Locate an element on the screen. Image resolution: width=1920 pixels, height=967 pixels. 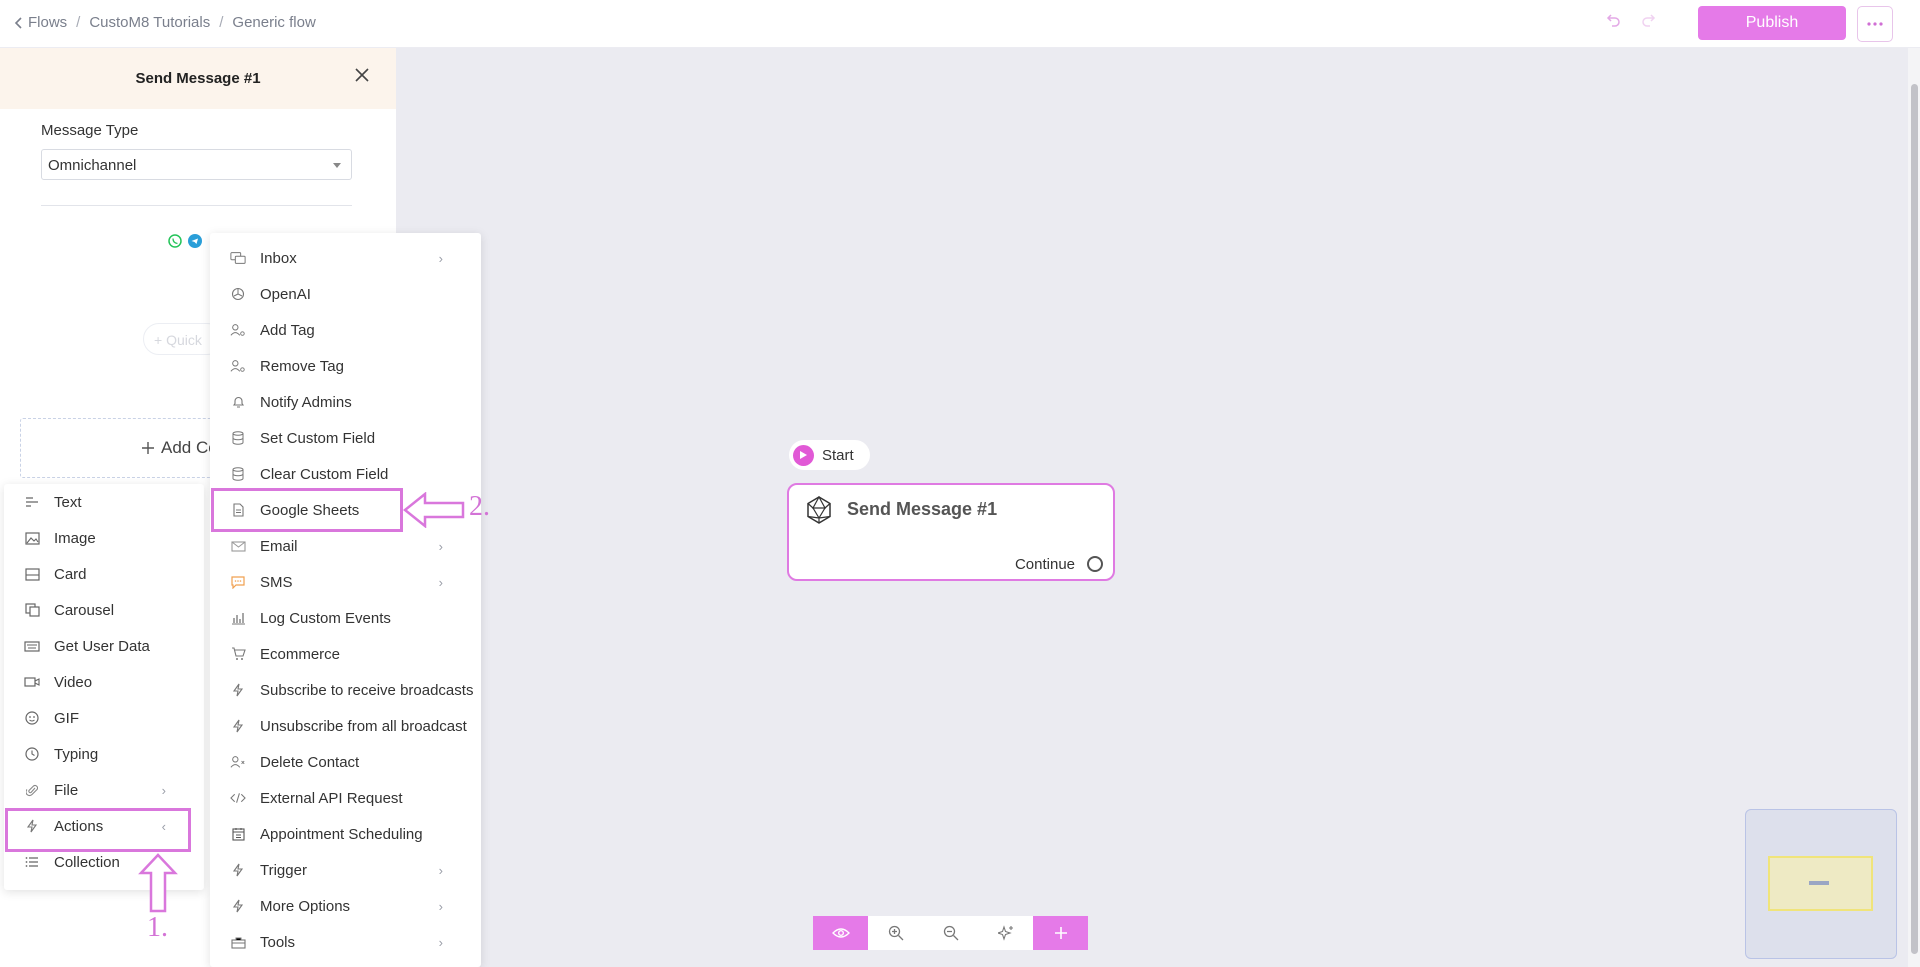
panel-title: Send Message #1 is located at coordinates (198, 78).